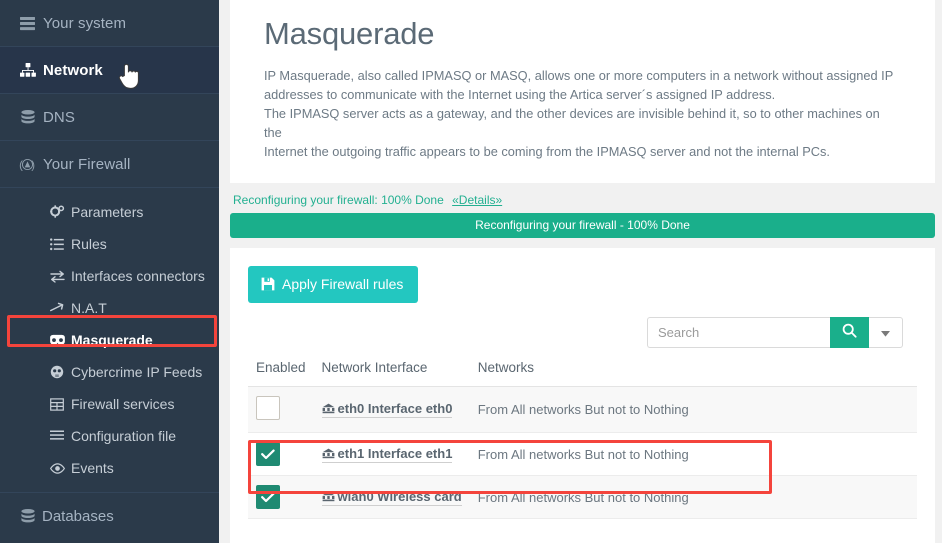 Image resolution: width=942 pixels, height=543 pixels. What do you see at coordinates (109, 70) in the screenshot?
I see `sidebar-item-network: Network` at bounding box center [109, 70].